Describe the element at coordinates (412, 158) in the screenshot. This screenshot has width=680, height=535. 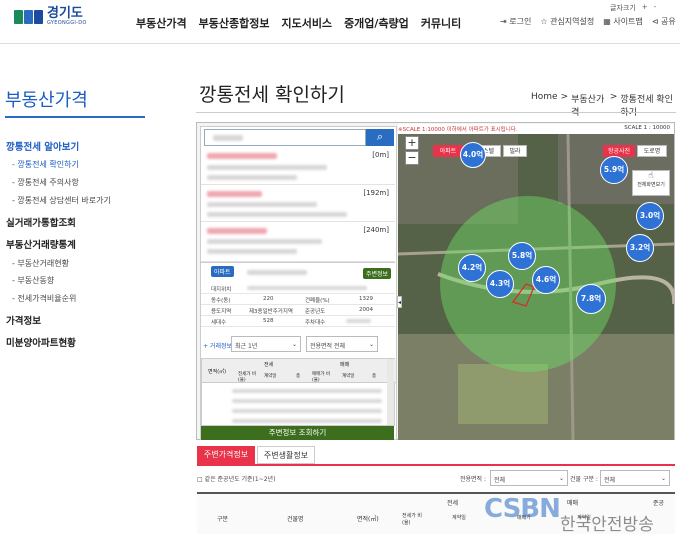
I see `zoom-out-button: −` at that location.